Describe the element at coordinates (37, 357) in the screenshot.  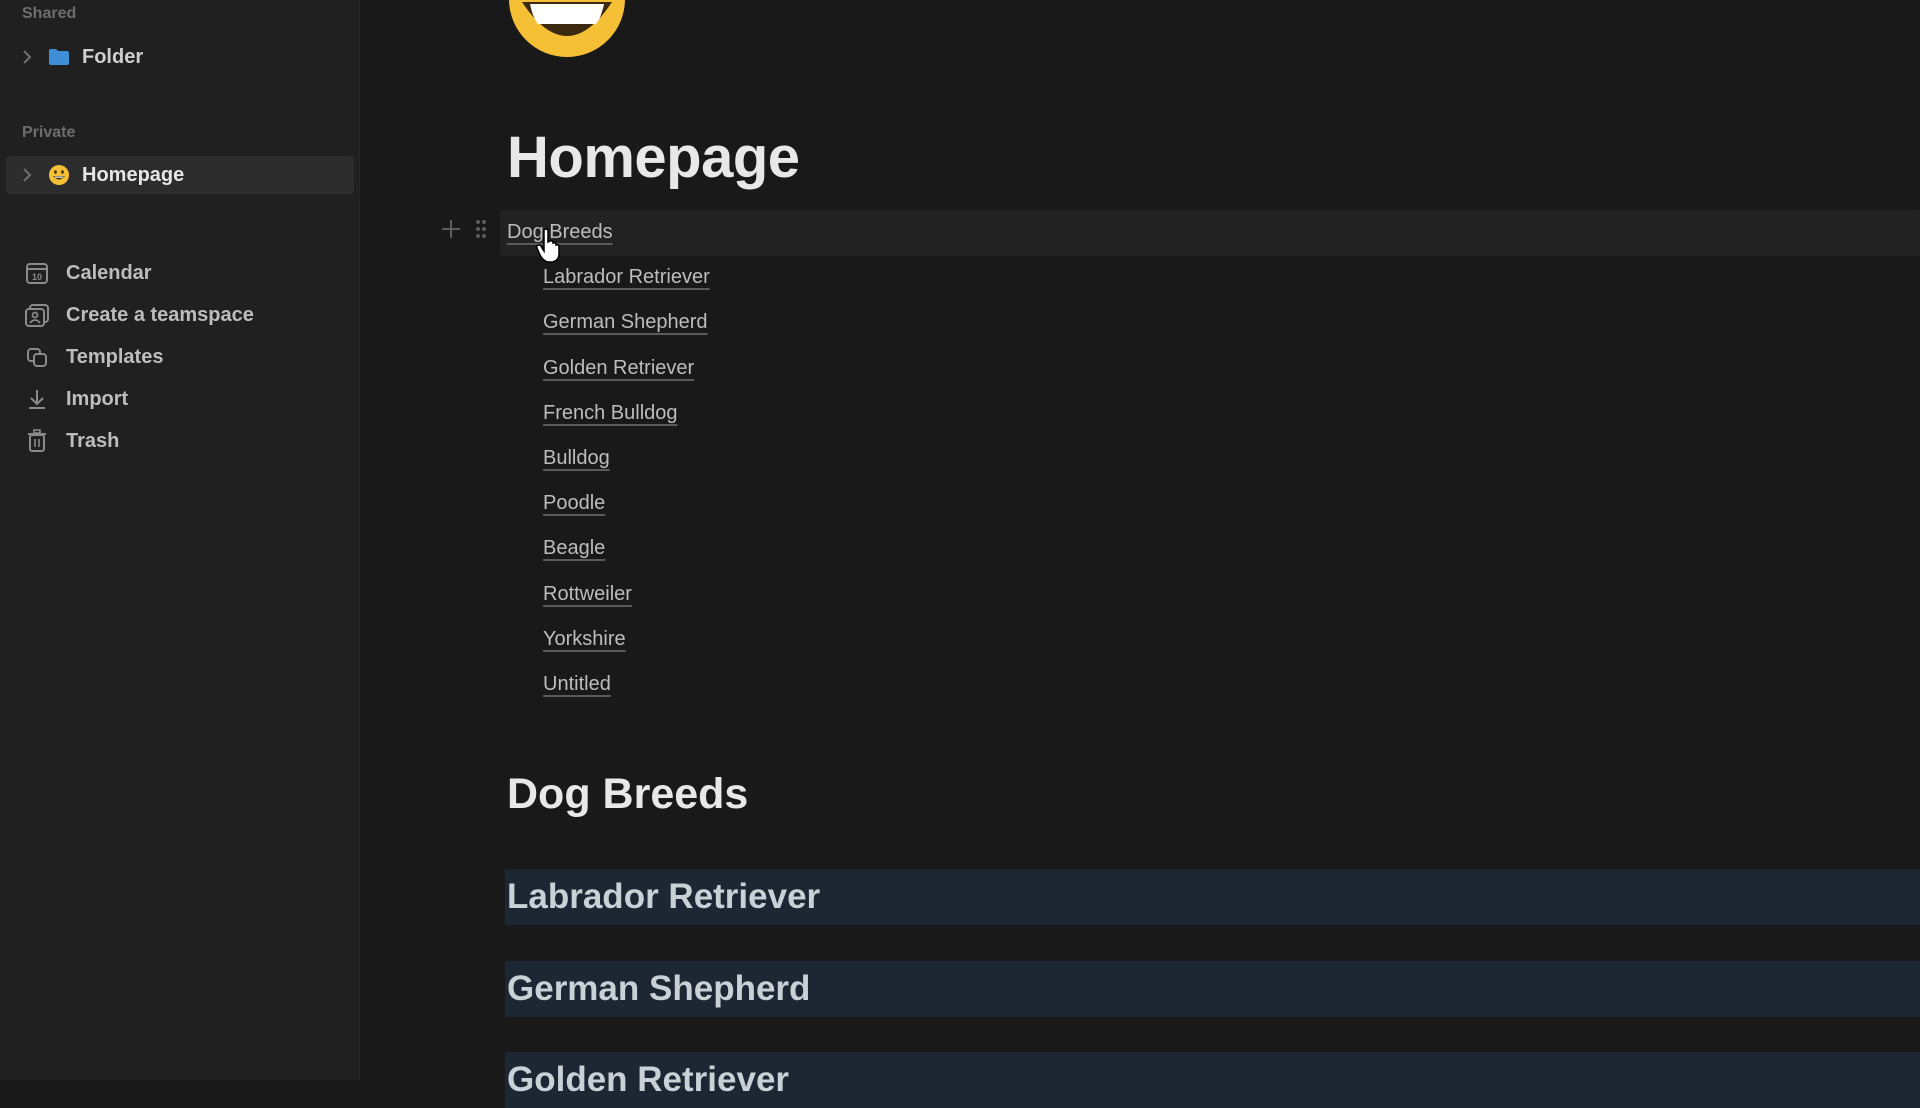
I see `templates-icon` at that location.